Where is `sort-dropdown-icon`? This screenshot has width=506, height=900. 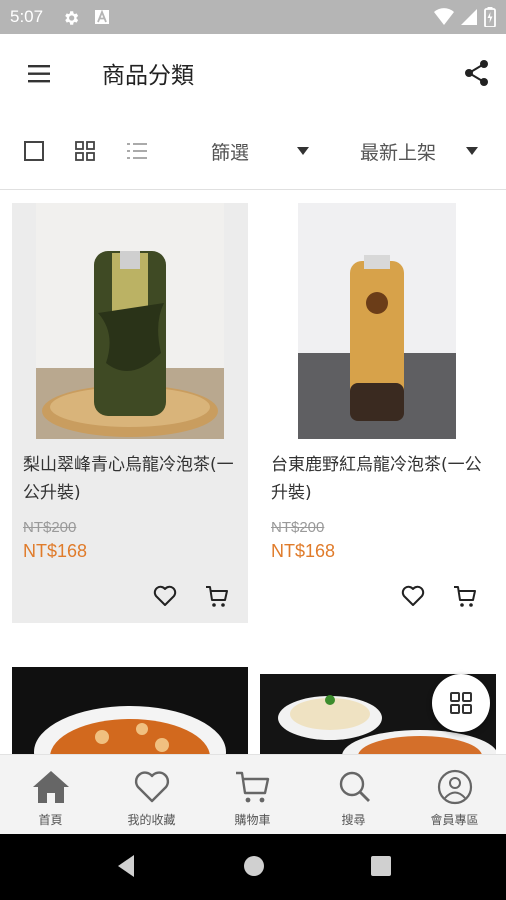 sort-dropdown-icon is located at coordinates (472, 151).